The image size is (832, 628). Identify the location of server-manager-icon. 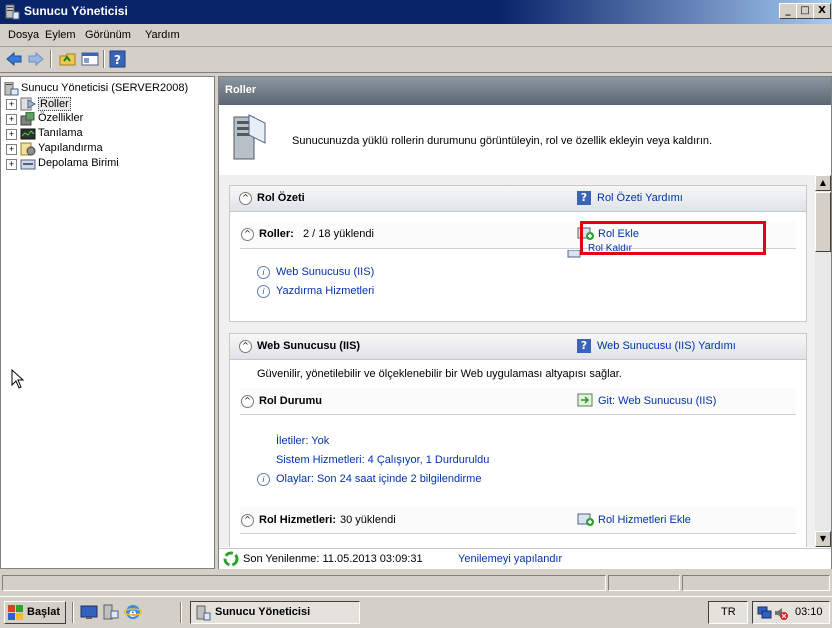
(203, 614).